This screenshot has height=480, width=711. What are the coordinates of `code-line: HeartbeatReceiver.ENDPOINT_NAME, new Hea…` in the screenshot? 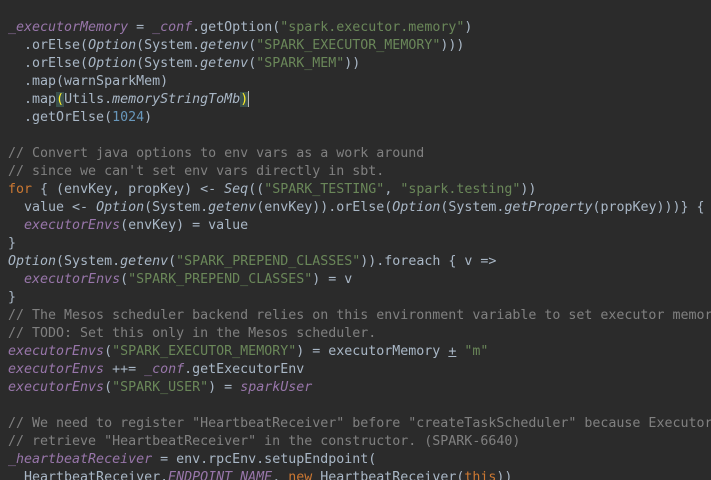 It's located at (260, 474).